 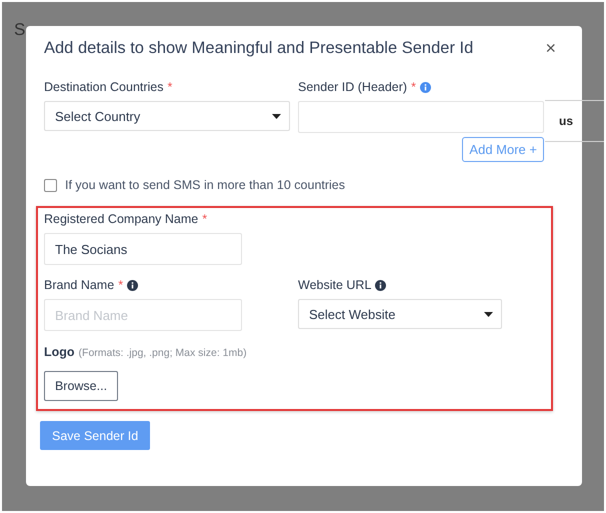 I want to click on page-title: S, so click(x=20, y=30).